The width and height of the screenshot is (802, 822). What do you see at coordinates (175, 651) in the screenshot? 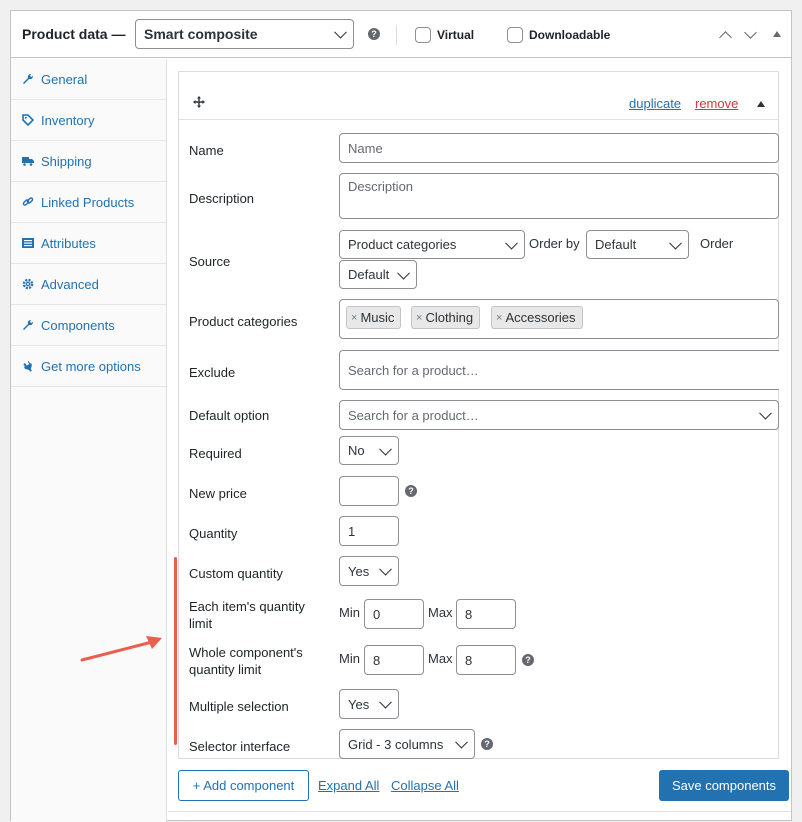
I see `annotation-bracket` at bounding box center [175, 651].